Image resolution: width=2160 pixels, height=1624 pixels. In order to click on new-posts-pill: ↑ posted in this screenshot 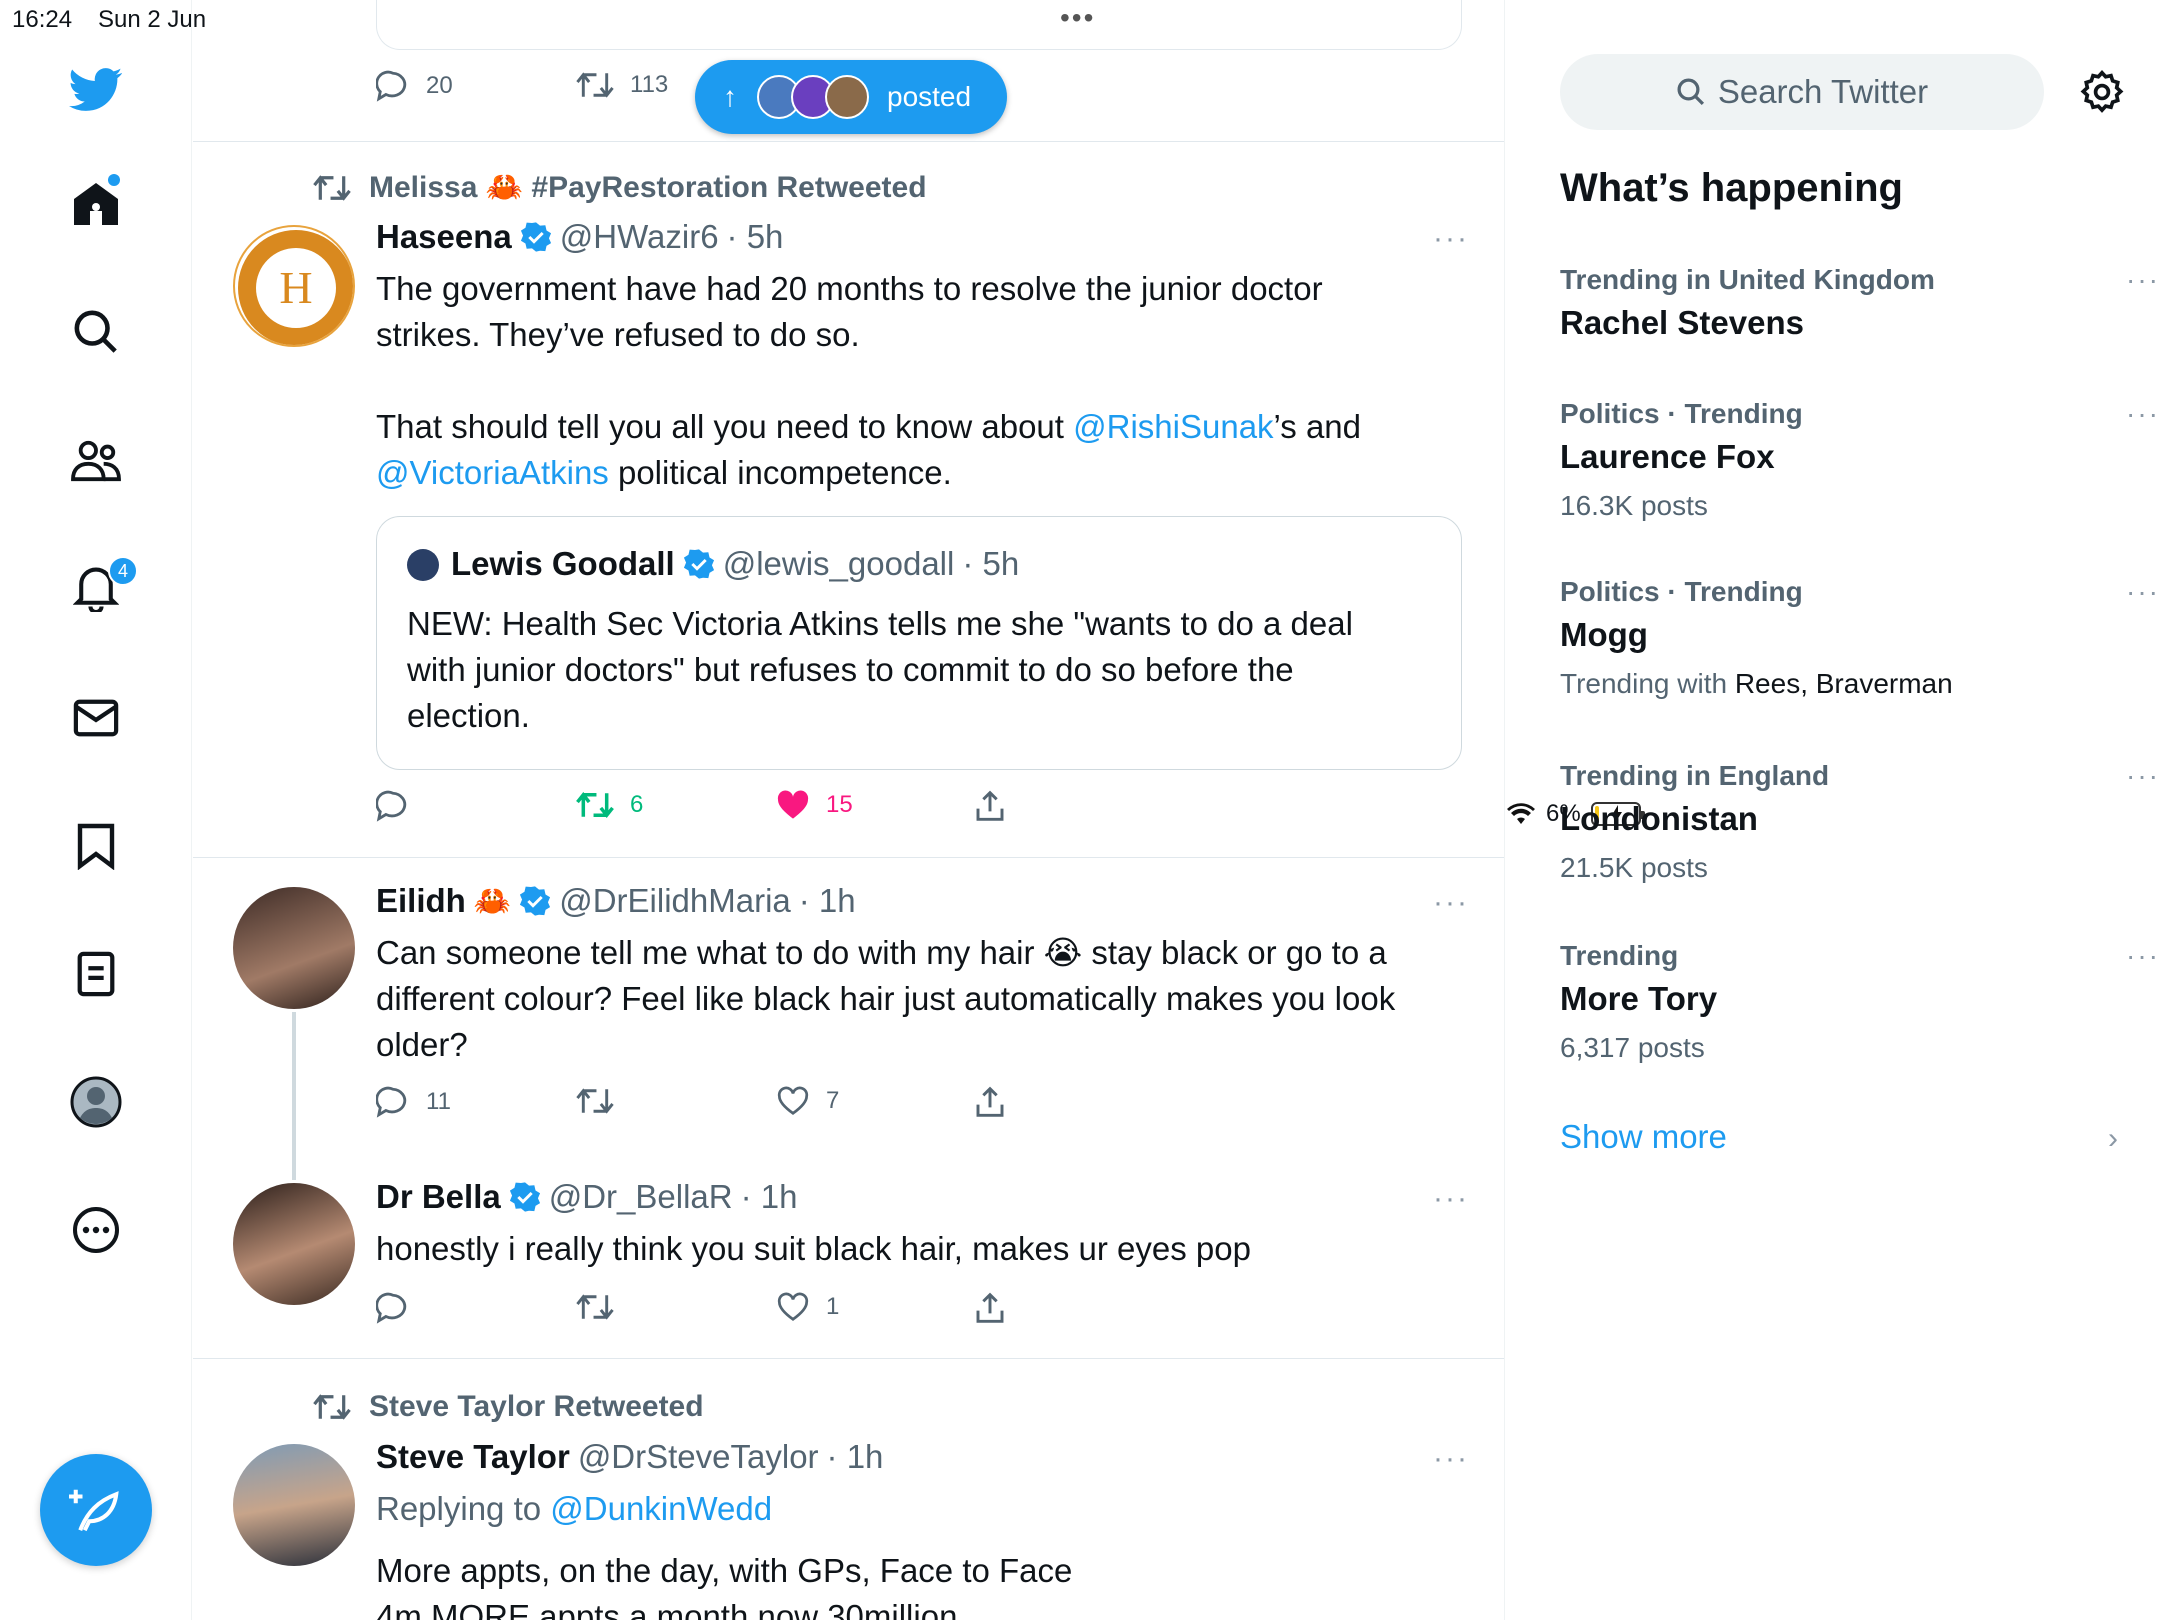, I will do `click(851, 97)`.